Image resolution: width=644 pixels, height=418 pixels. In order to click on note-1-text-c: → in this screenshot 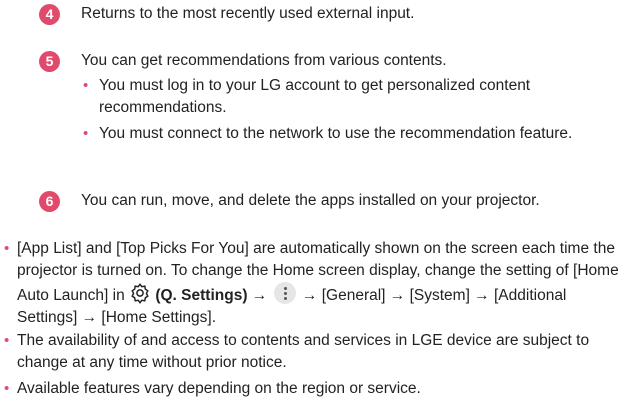, I will do `click(259, 295)`.